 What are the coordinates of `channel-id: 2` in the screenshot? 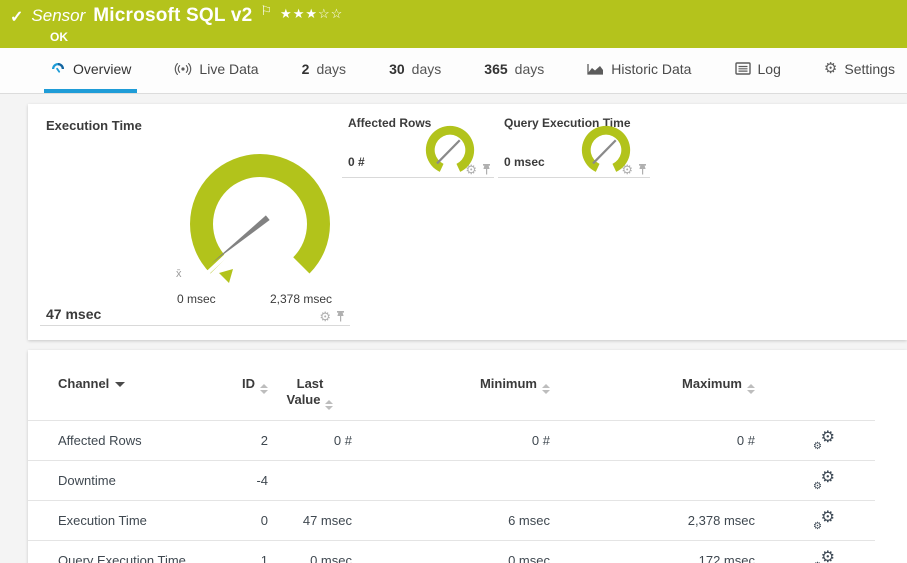 It's located at (248, 440).